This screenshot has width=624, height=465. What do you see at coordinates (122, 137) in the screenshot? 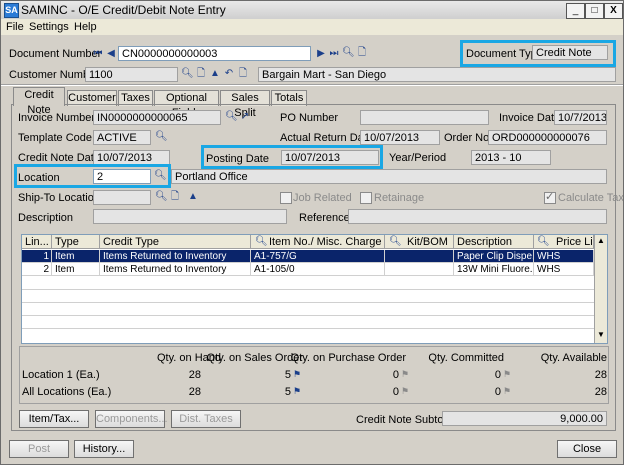
I see `template-code-field: ACTIVE` at bounding box center [122, 137].